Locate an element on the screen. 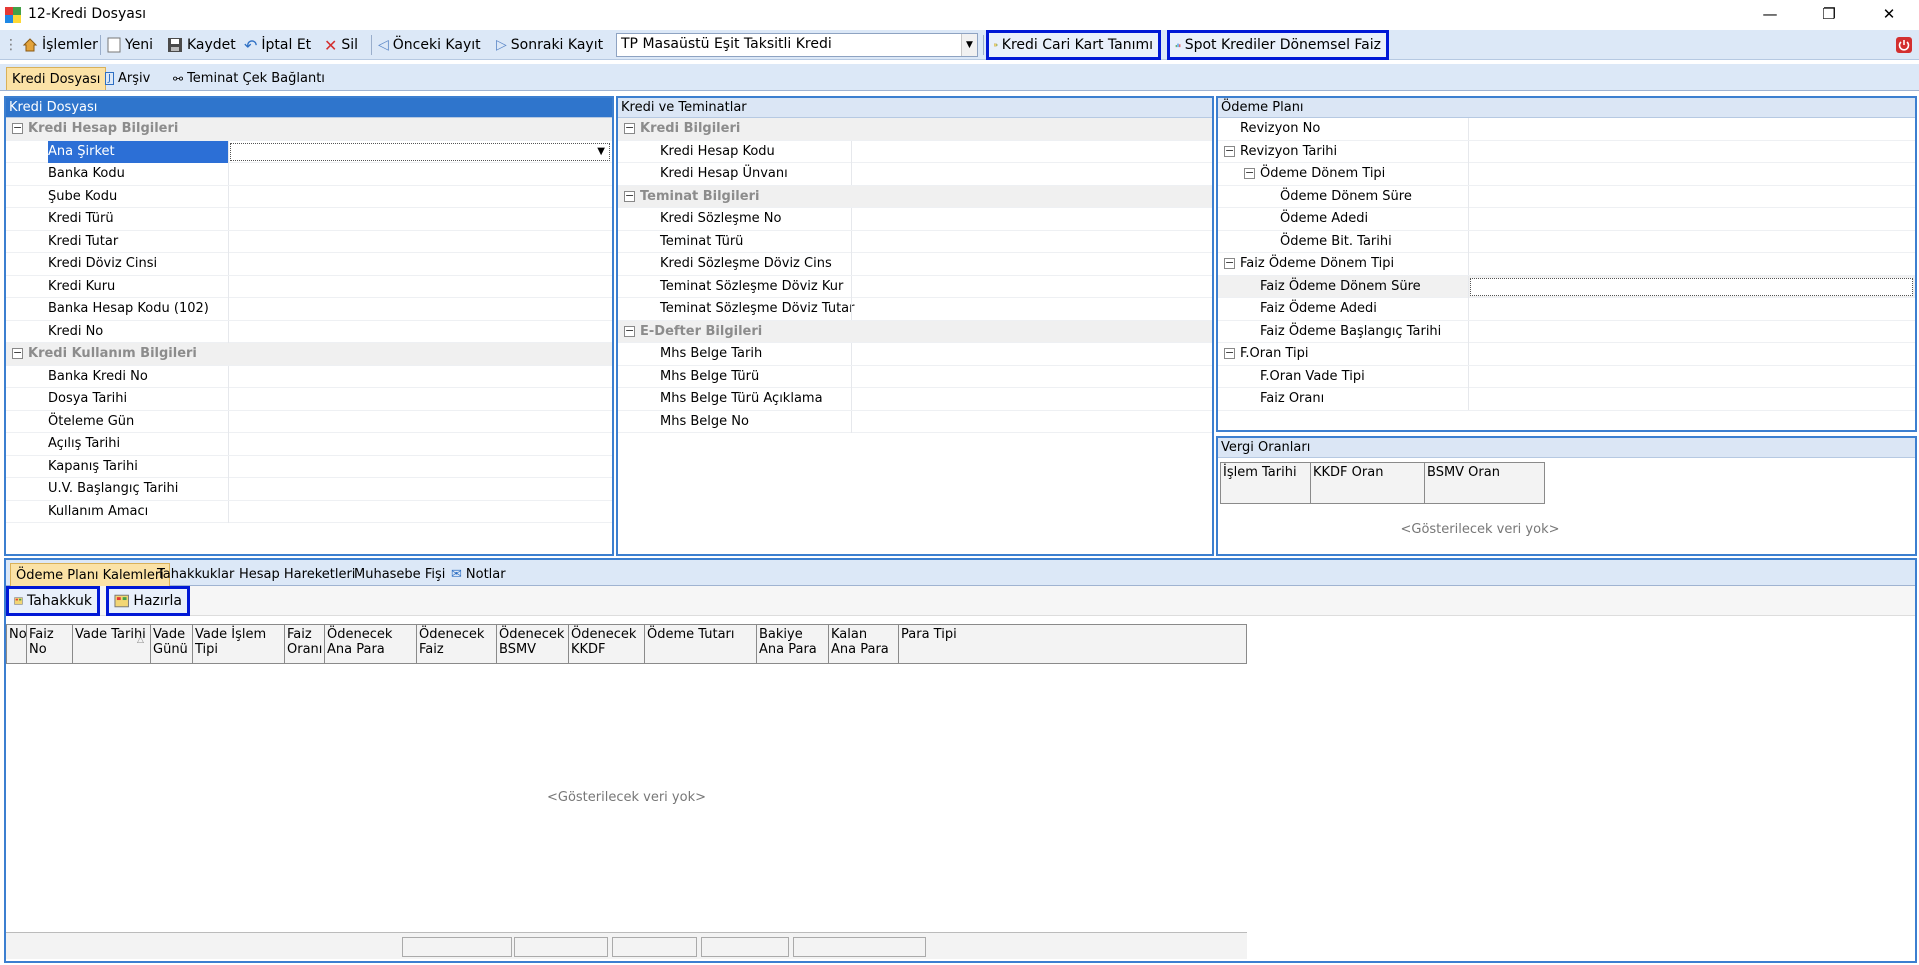 This screenshot has width=1919, height=965. property-row: Ödeme Bit. Tarihi is located at coordinates (1566, 241).